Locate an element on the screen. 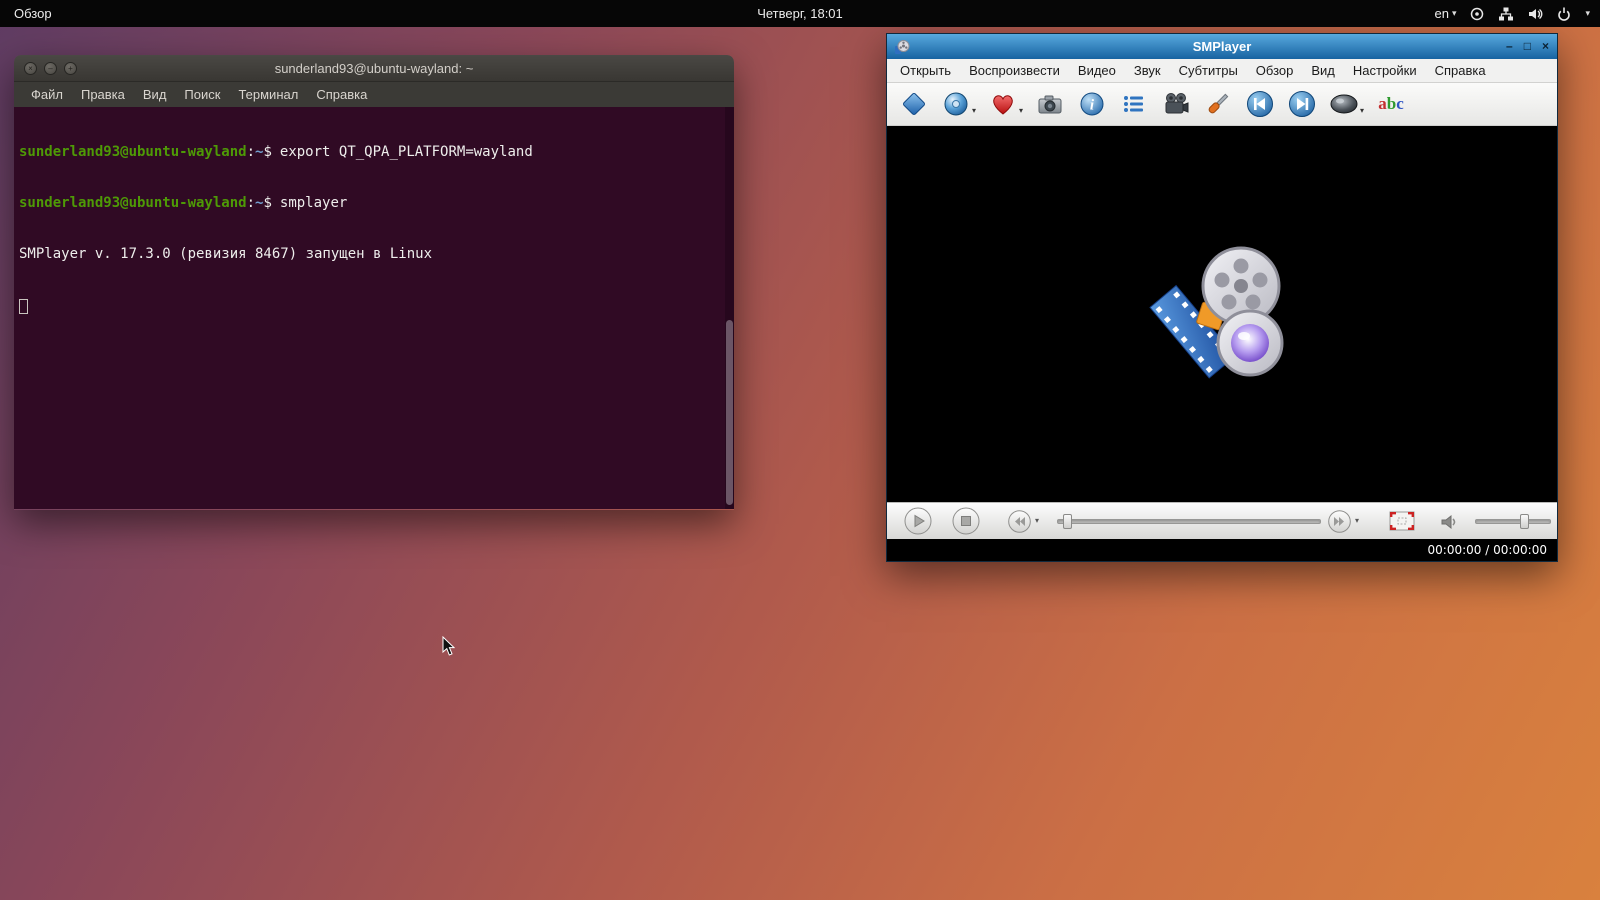 Image resolution: width=1600 pixels, height=900 pixels. terminal-minimize-button: – is located at coordinates (50, 68).